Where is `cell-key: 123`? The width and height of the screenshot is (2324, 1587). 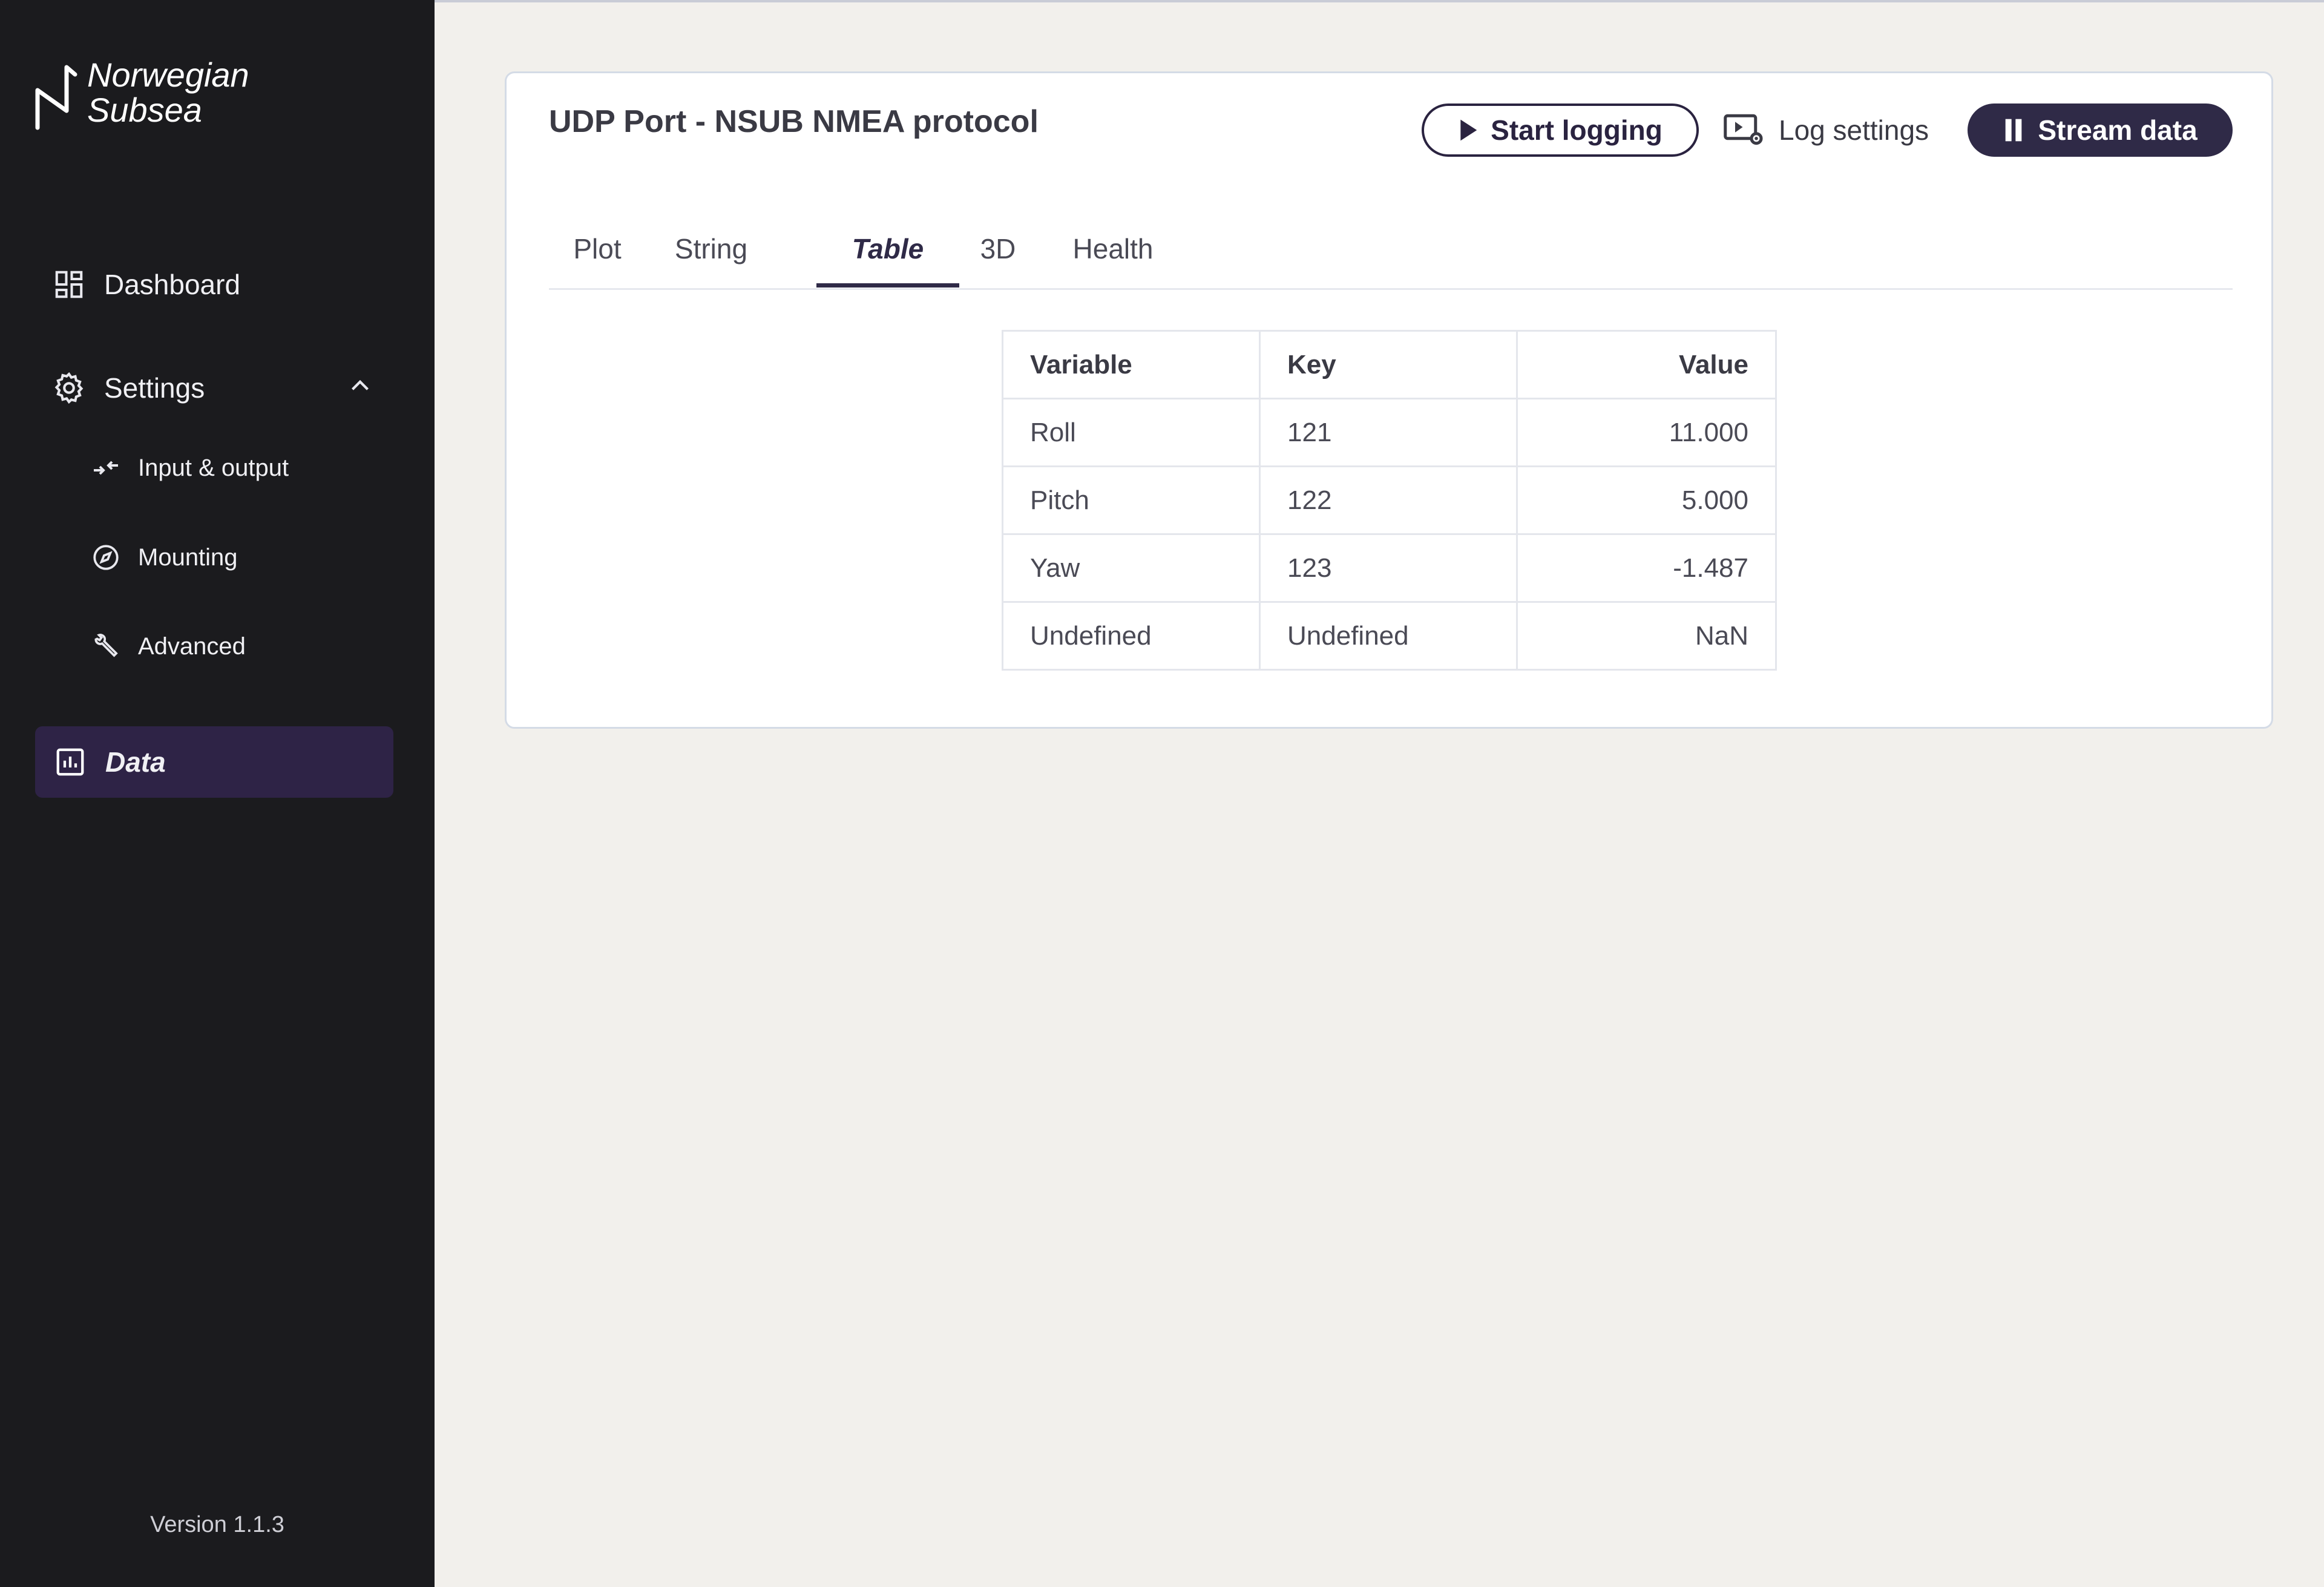
cell-key: 123 is located at coordinates (1388, 568).